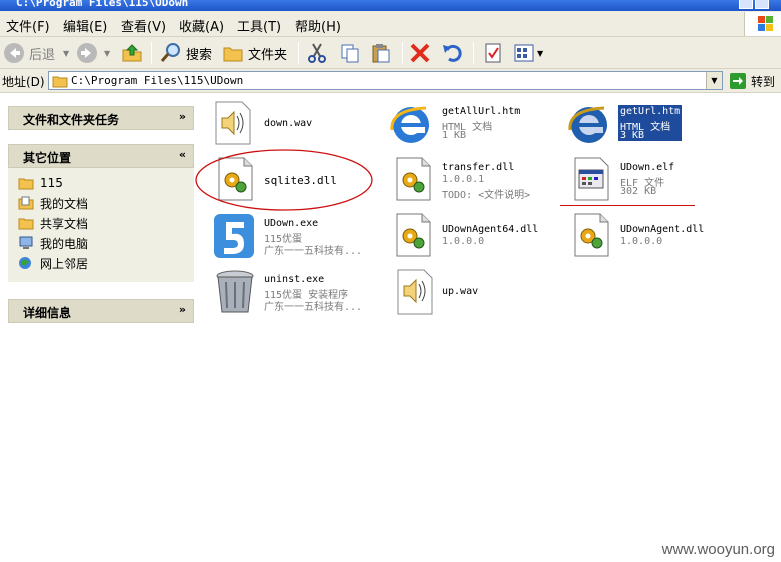 The height and width of the screenshot is (562, 781). I want to click on file-item-up-wav: up.wav, so click(469, 293).